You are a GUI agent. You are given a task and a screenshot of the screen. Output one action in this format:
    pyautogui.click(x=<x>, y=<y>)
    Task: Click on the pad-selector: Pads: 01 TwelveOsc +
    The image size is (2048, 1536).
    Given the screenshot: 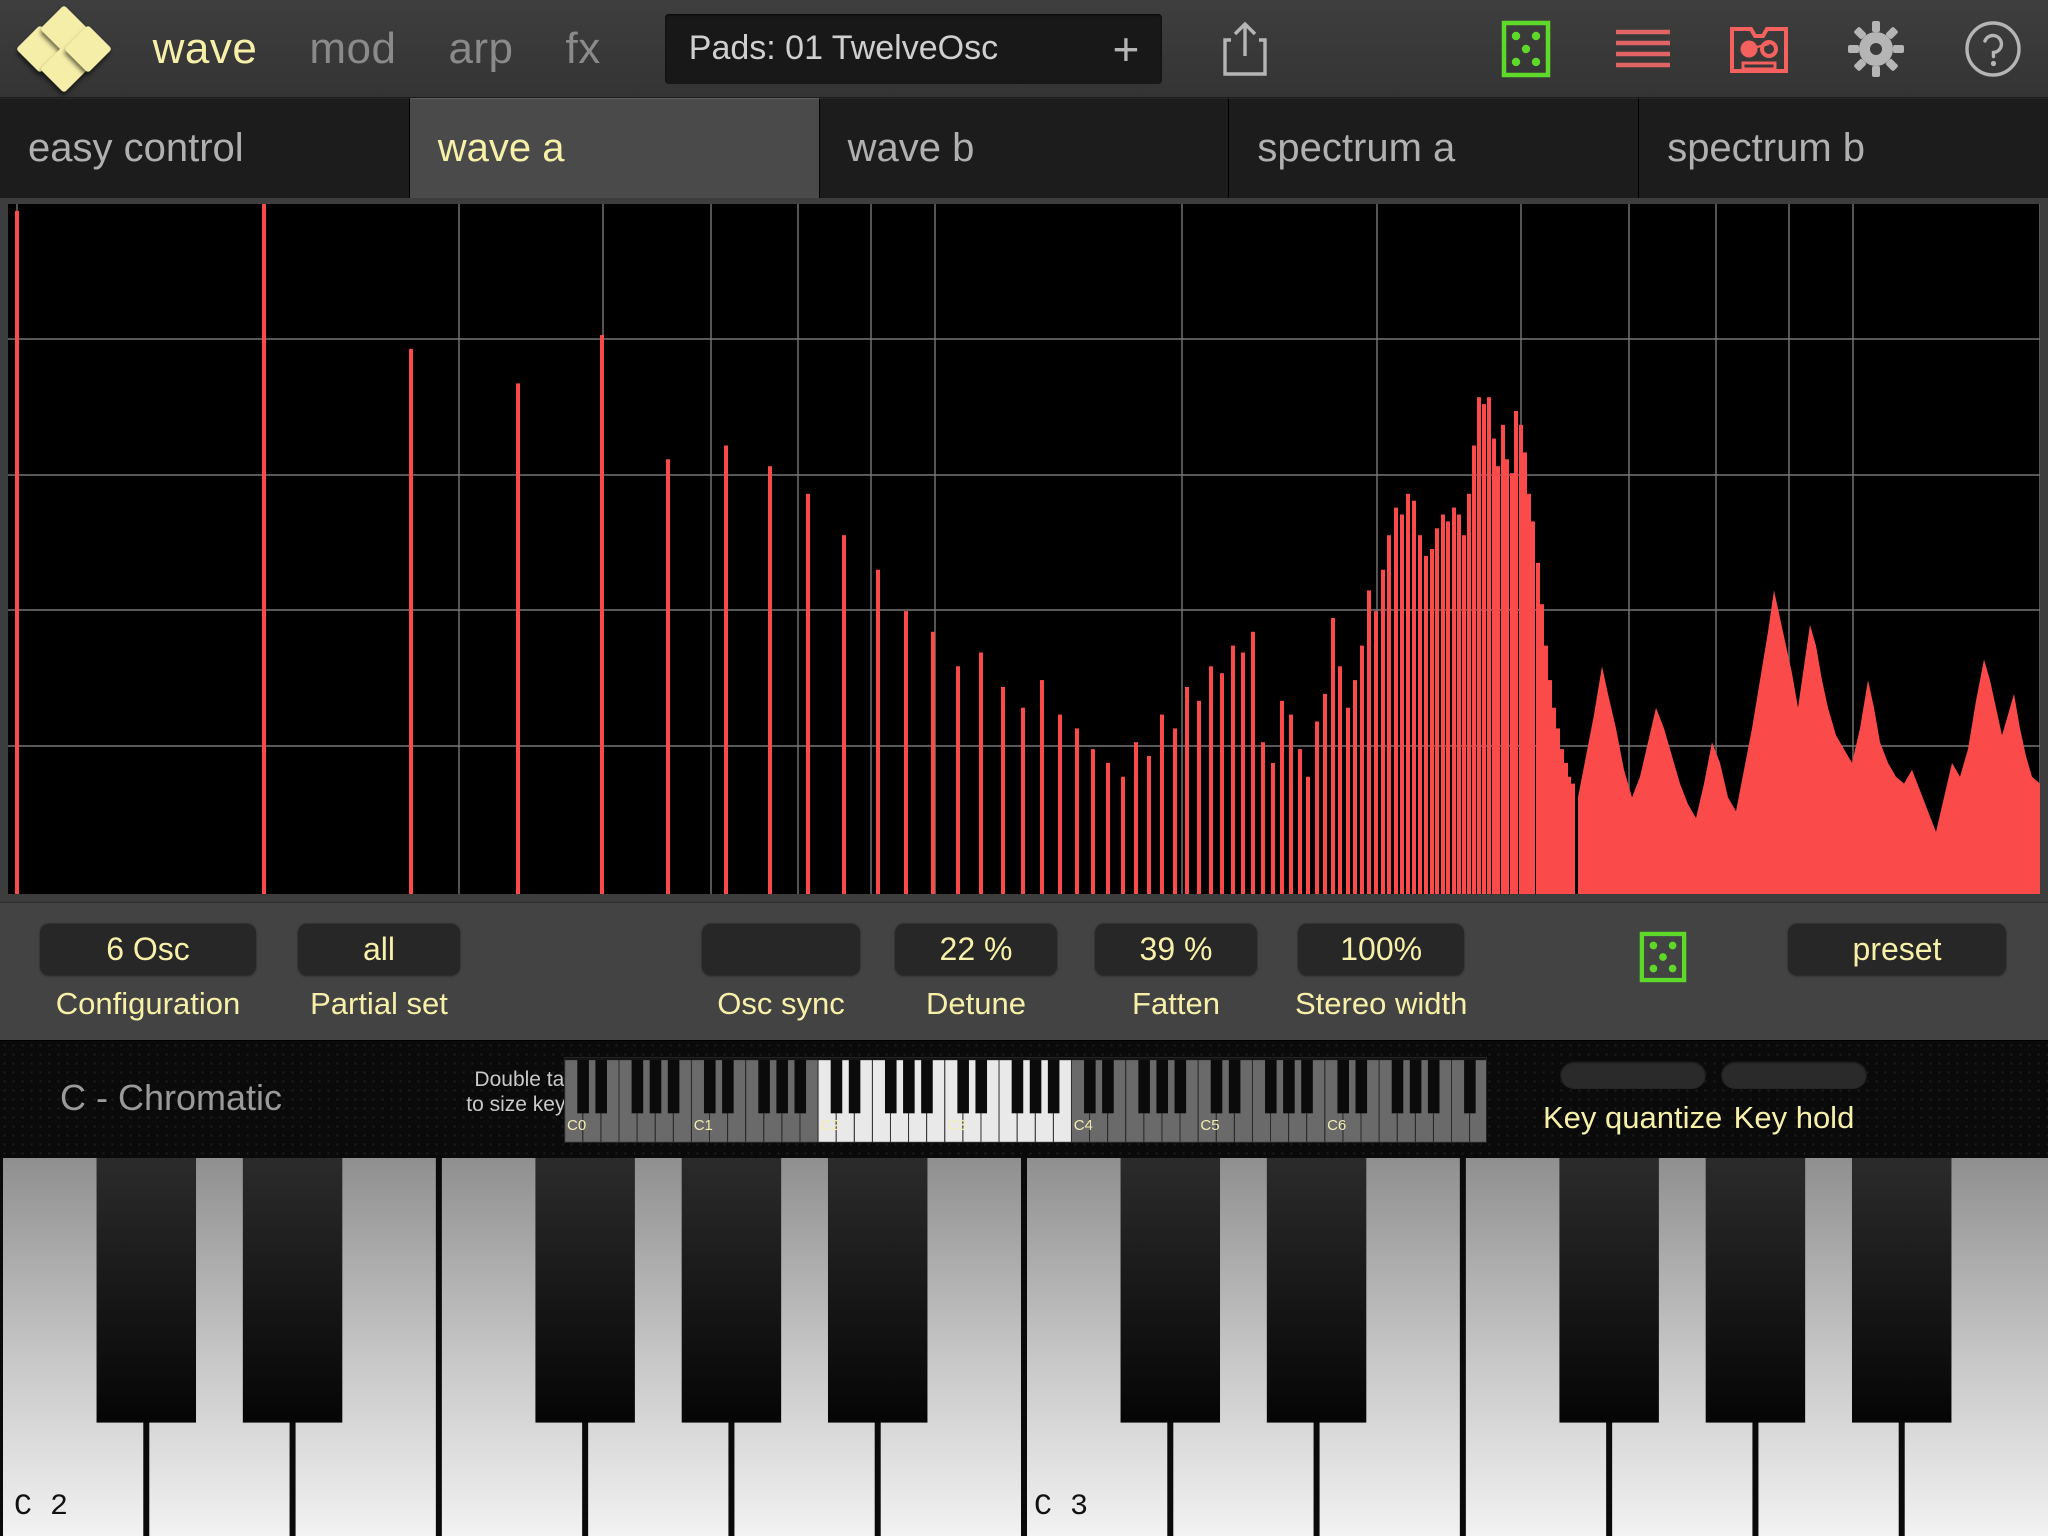 What is the action you would take?
    pyautogui.click(x=913, y=48)
    